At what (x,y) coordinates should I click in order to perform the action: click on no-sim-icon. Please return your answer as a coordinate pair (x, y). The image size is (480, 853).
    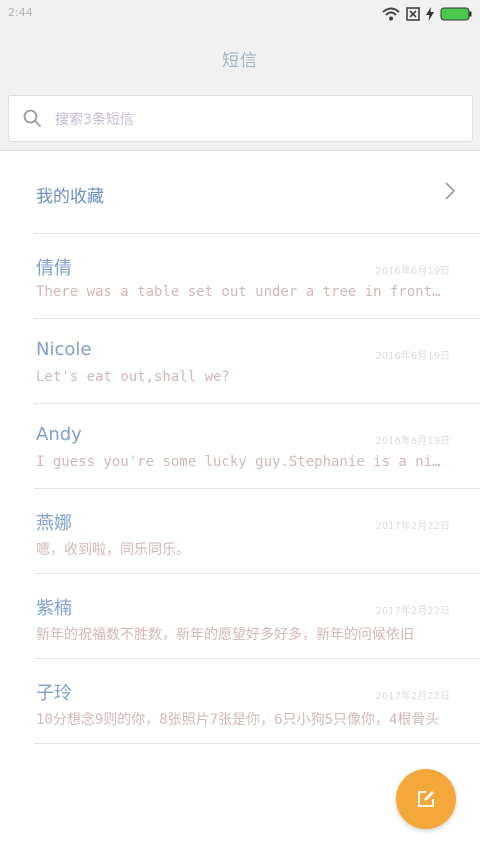
    Looking at the image, I should click on (413, 14).